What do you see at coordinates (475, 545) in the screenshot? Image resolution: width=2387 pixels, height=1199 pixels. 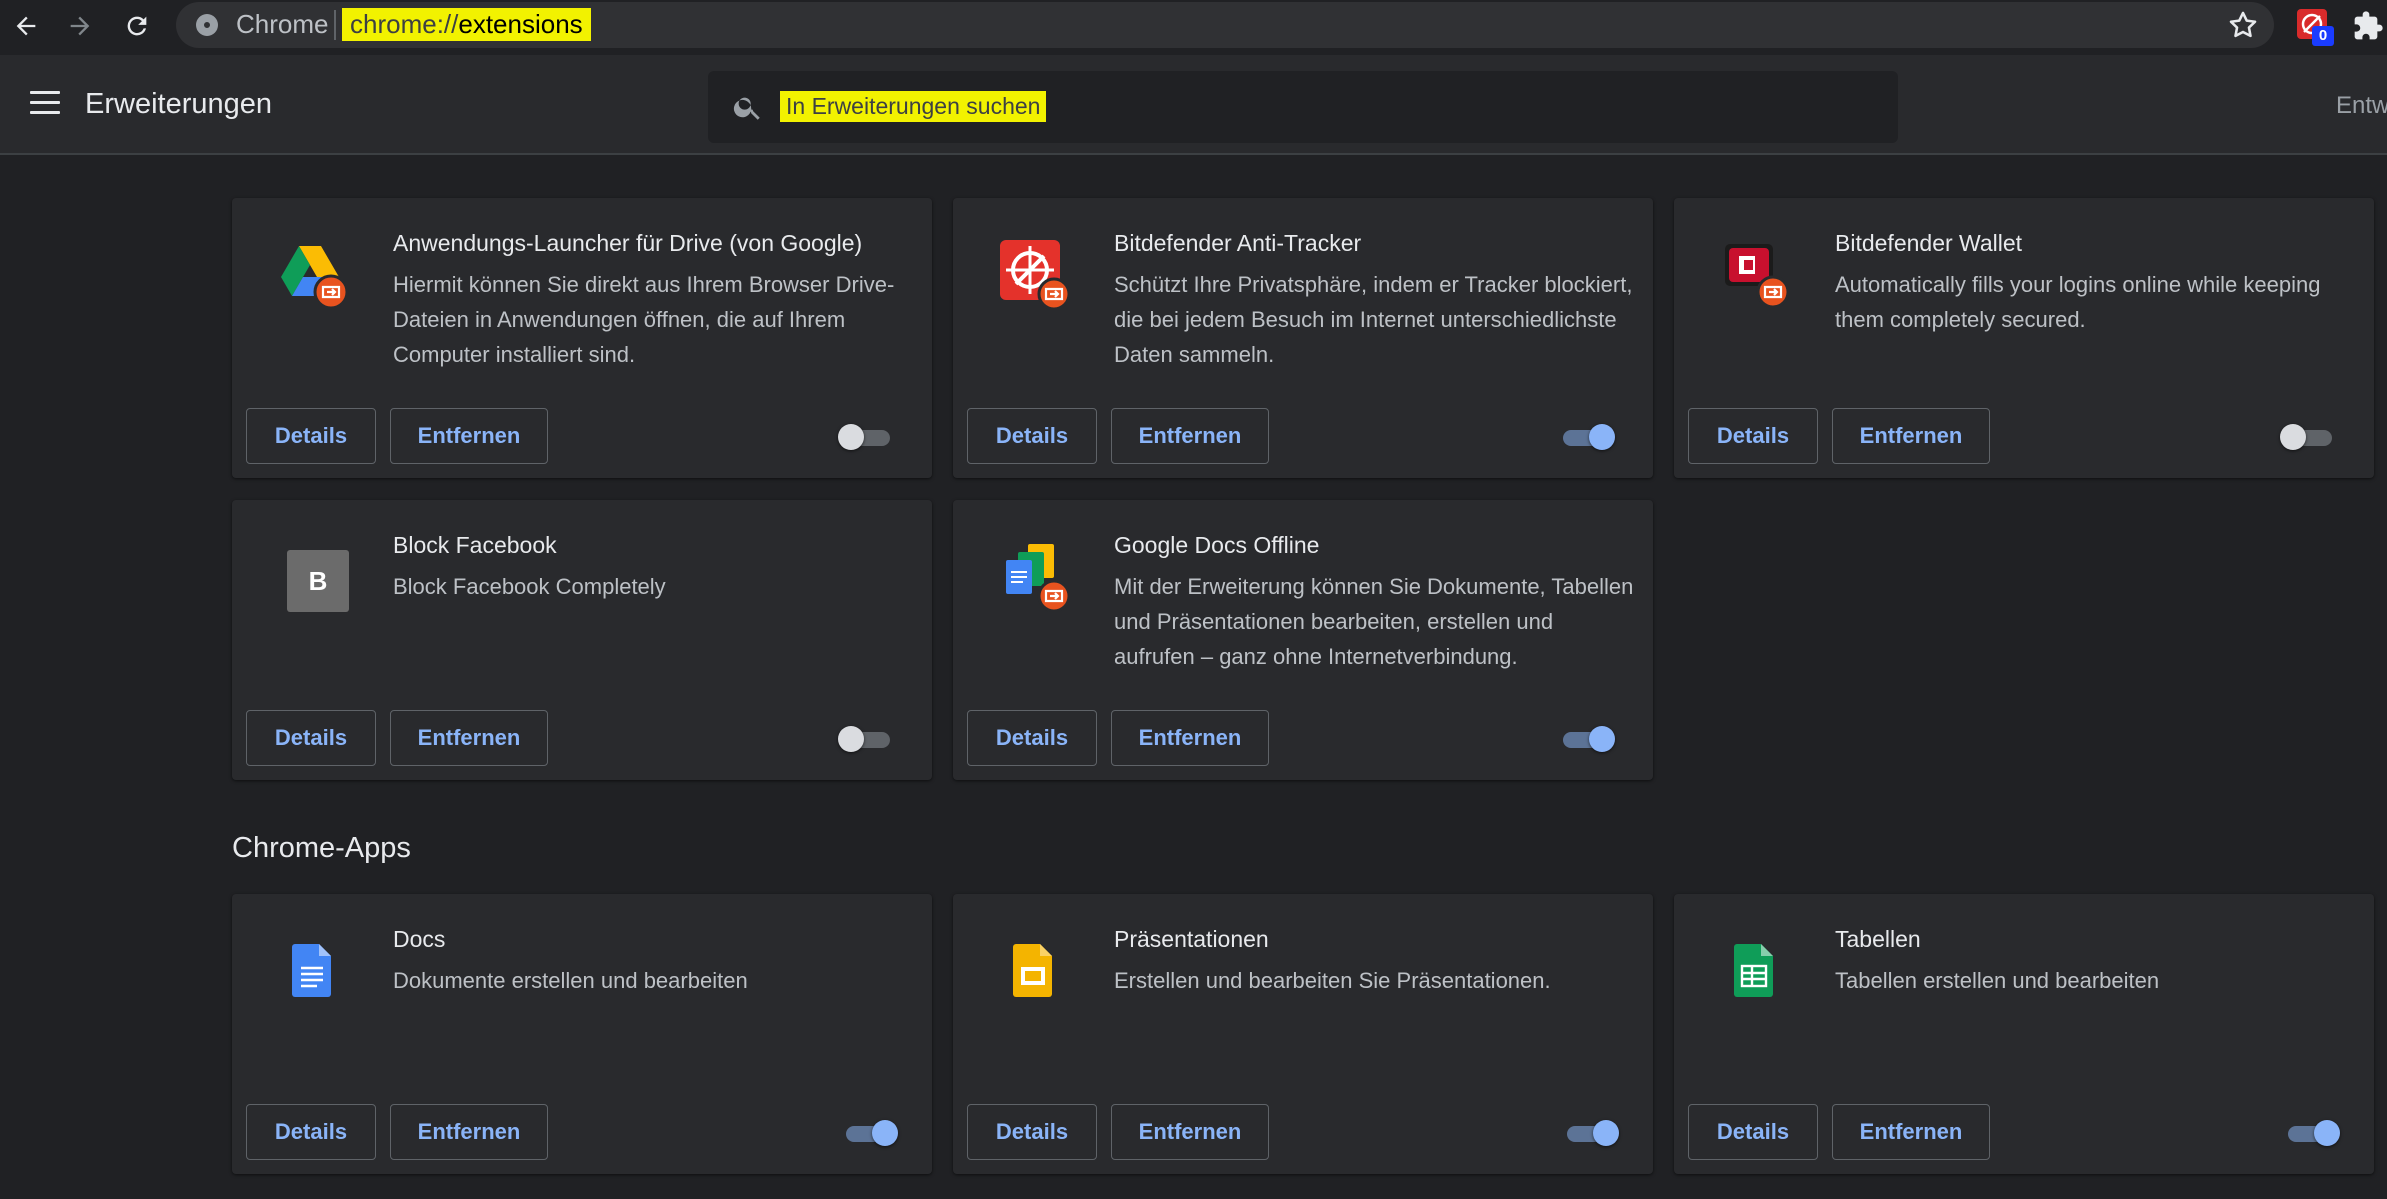 I see `extension-name: Block Facebook` at bounding box center [475, 545].